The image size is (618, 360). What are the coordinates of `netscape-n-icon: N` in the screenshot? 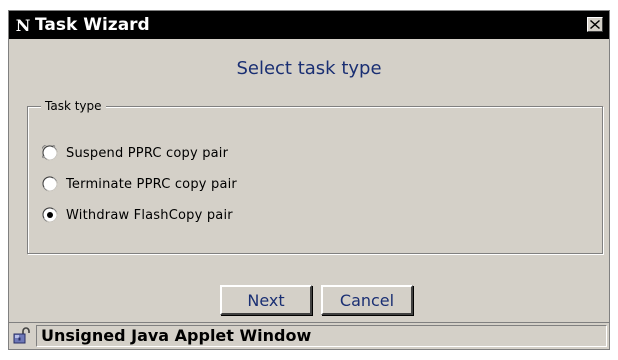 It's located at (23, 25).